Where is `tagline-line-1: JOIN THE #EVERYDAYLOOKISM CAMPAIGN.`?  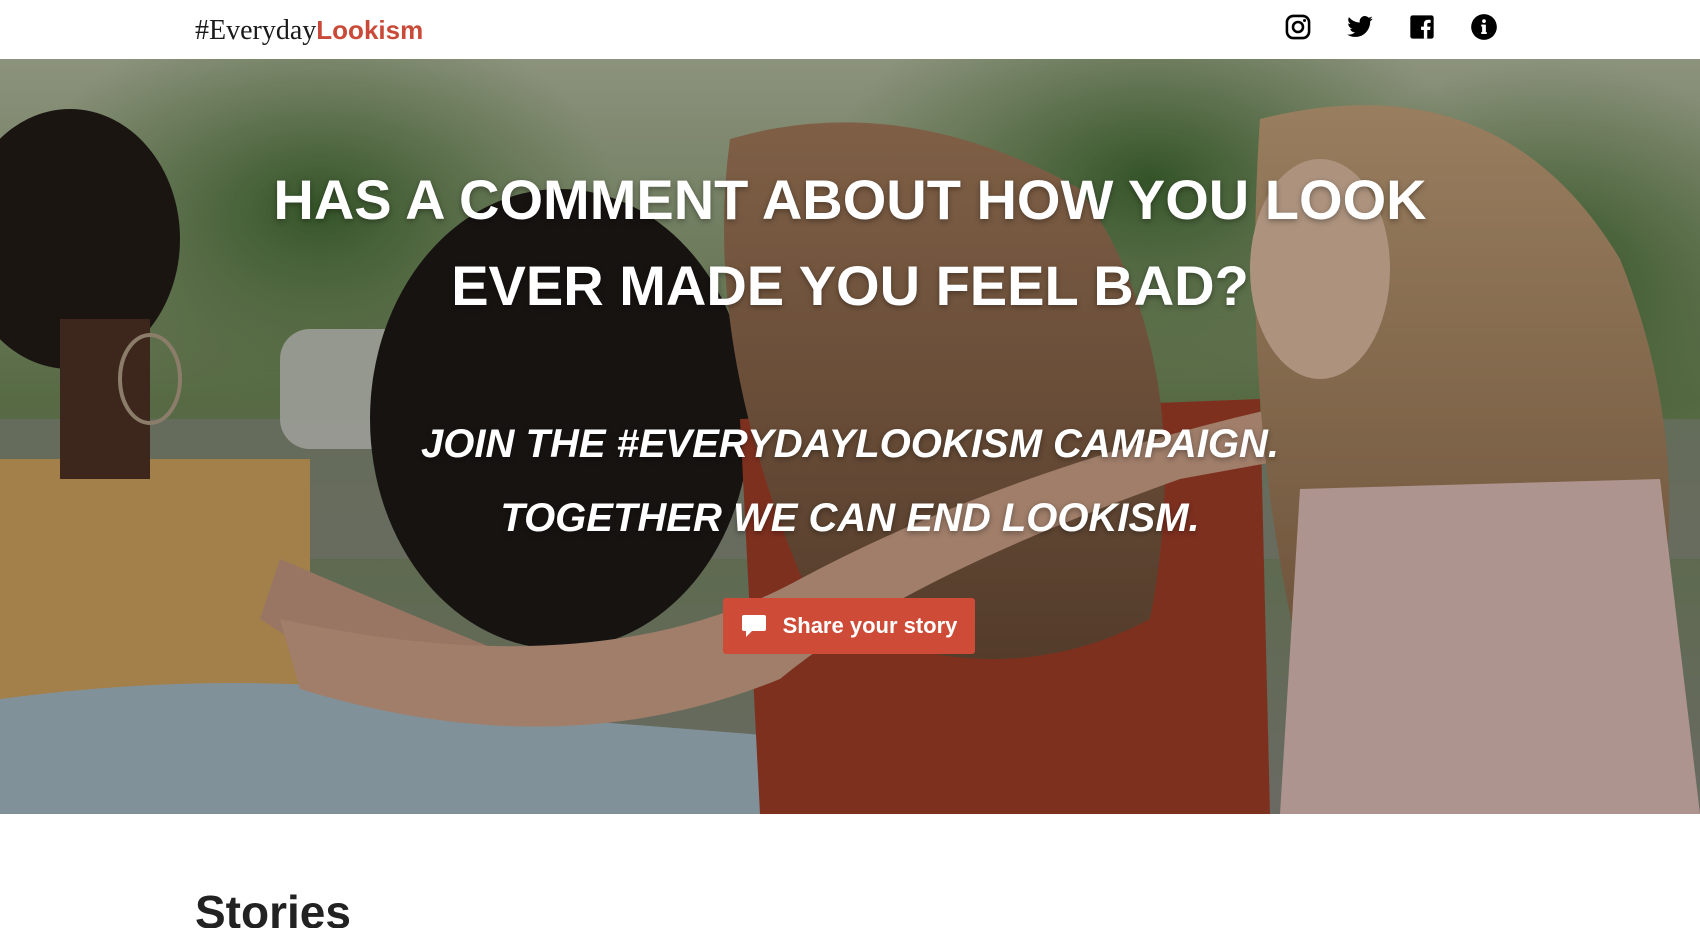
tagline-line-1: JOIN THE #EVERYDAYLOOKISM CAMPAIGN. is located at coordinates (850, 444).